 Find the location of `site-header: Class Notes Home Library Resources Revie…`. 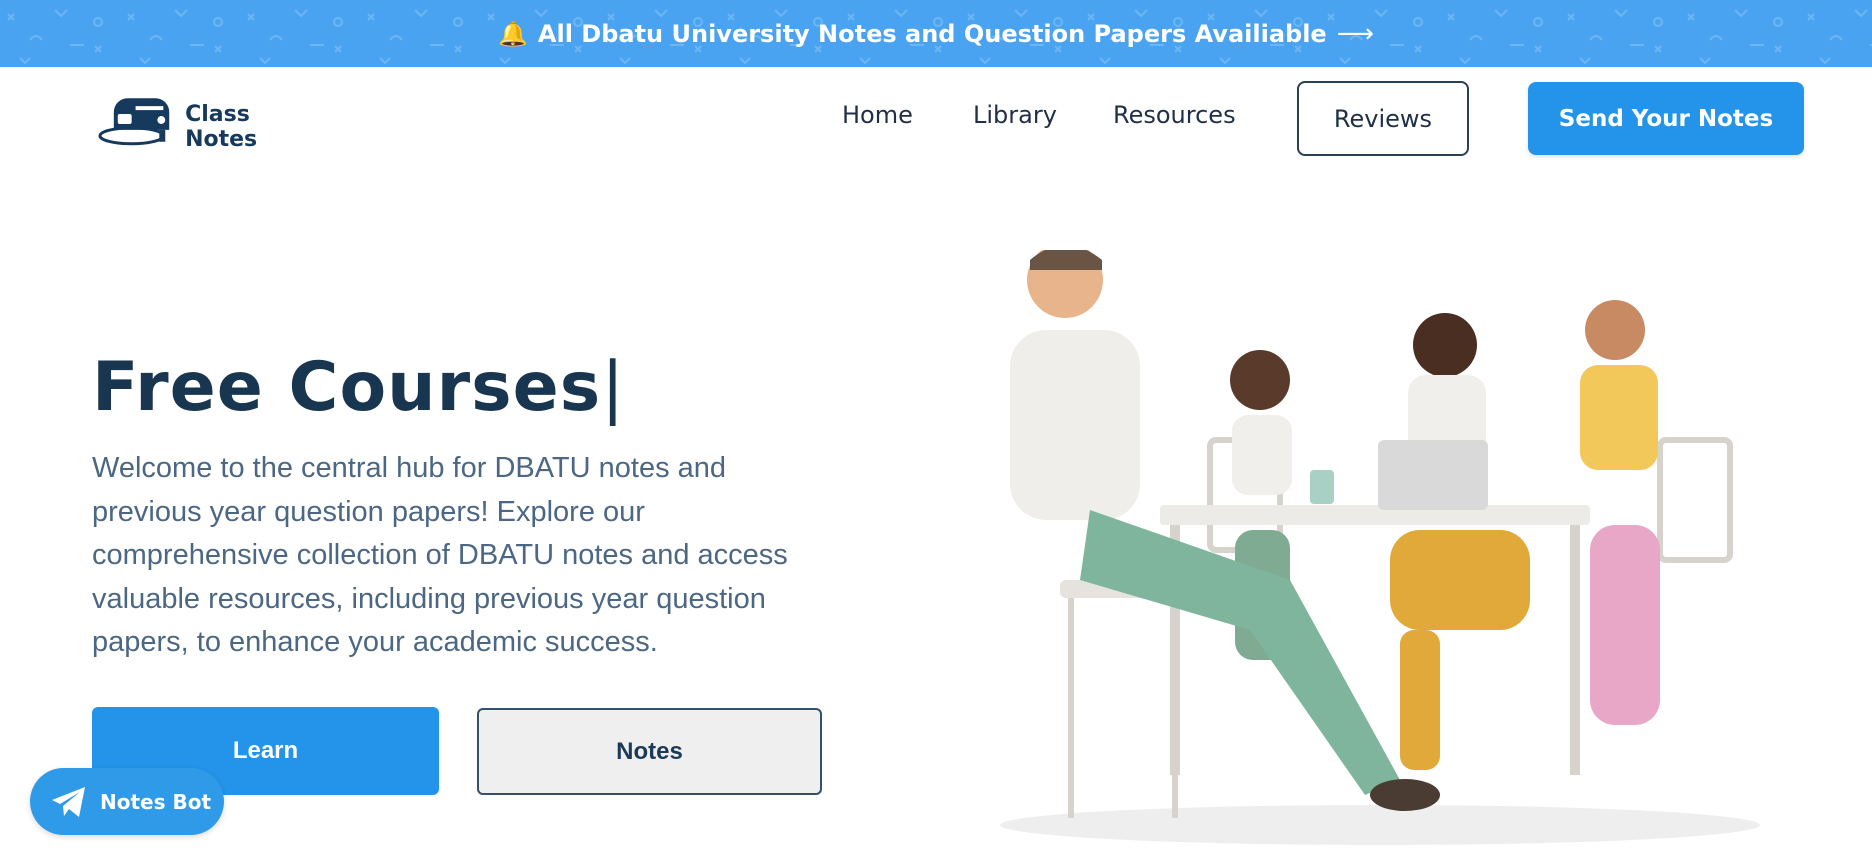

site-header: Class Notes Home Library Resources Revie… is located at coordinates (936, 119).